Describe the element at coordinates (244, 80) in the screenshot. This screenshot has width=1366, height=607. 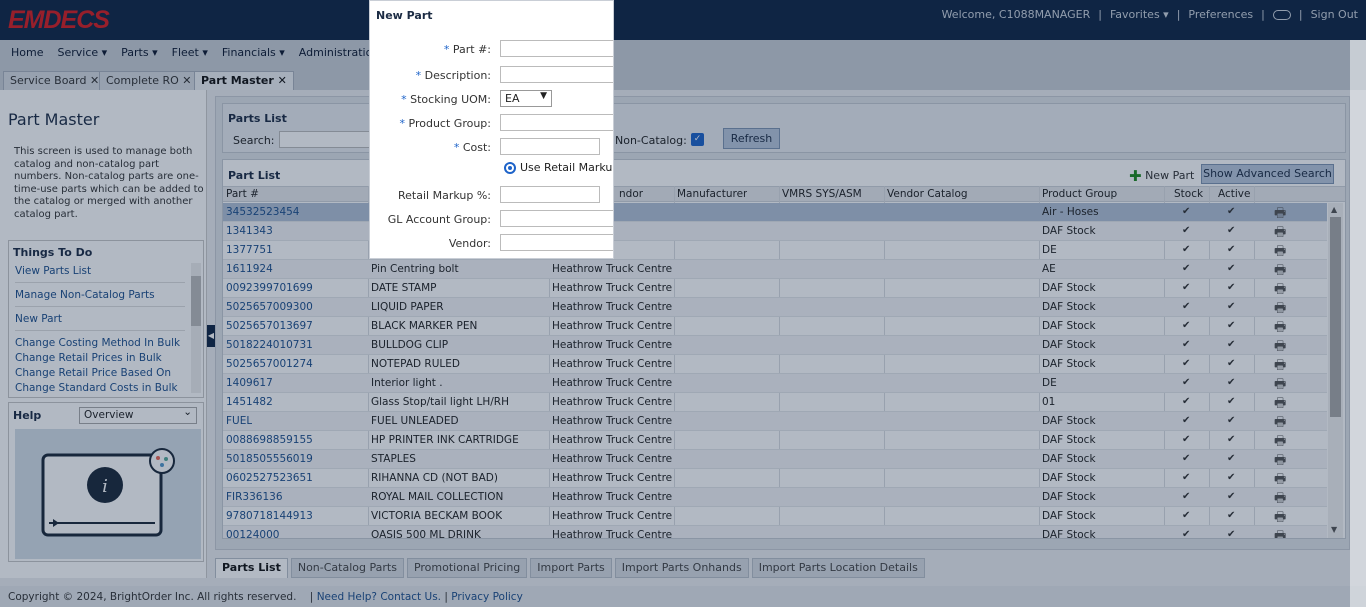
I see `tab-part-master: Part Master ✕` at that location.